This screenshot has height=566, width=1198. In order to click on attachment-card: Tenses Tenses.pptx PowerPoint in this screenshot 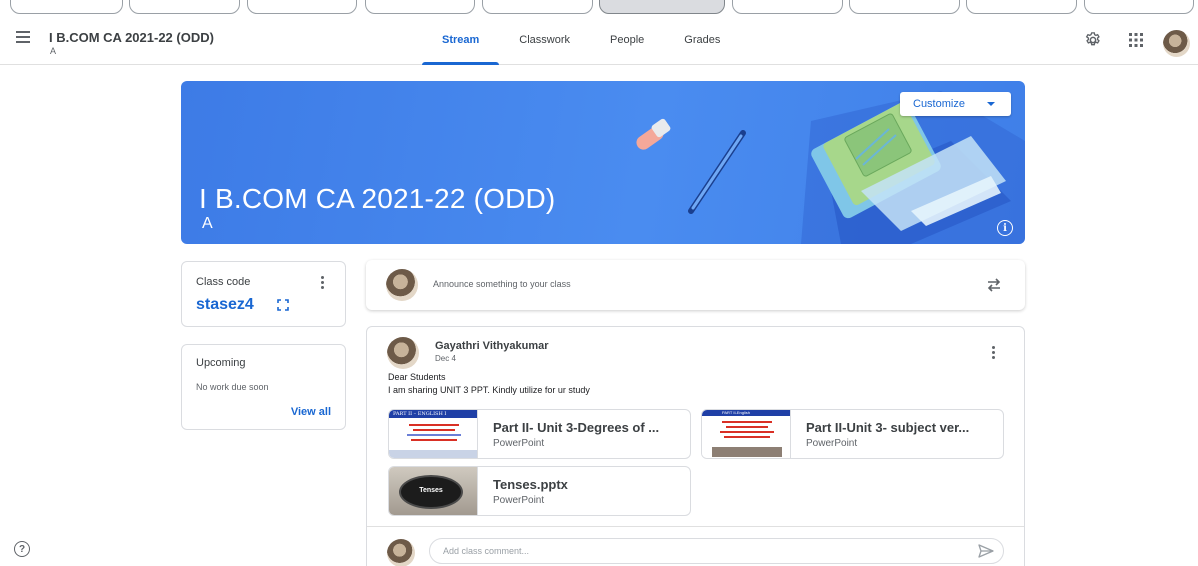, I will do `click(539, 491)`.